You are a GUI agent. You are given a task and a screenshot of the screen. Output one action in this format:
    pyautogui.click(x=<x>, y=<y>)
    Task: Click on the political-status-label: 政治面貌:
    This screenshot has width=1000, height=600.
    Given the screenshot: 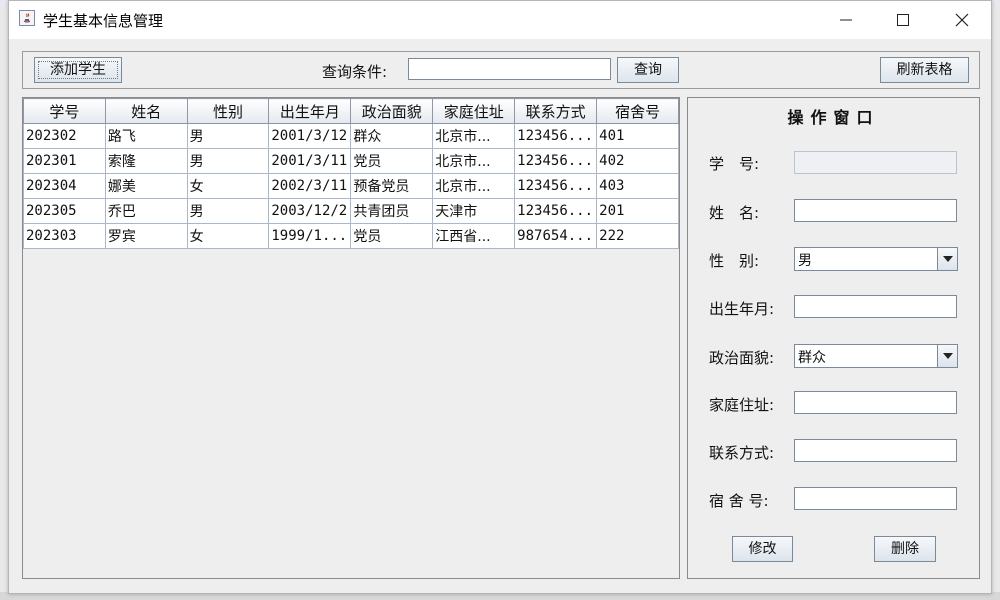 What is the action you would take?
    pyautogui.click(x=742, y=358)
    